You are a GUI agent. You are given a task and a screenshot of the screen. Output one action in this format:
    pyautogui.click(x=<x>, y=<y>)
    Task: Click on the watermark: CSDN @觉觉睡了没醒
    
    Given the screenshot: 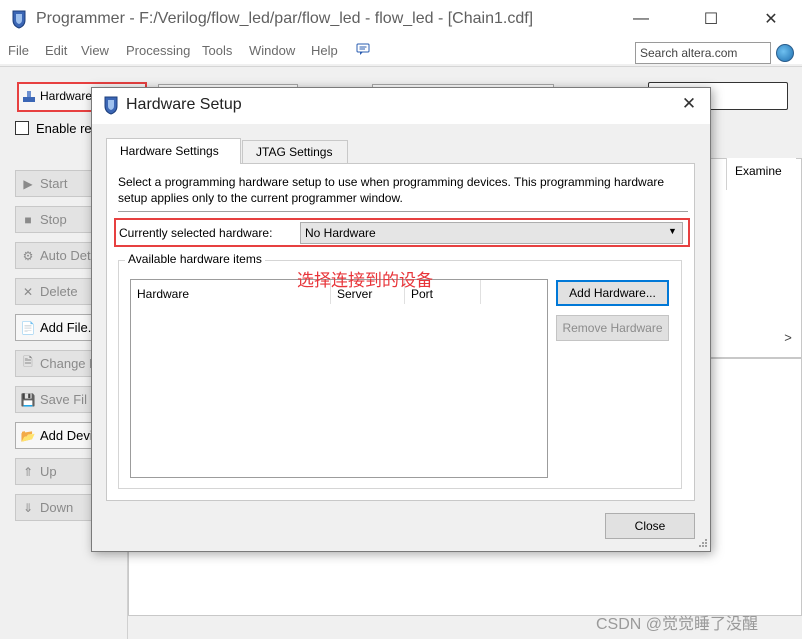 What is the action you would take?
    pyautogui.click(x=677, y=624)
    